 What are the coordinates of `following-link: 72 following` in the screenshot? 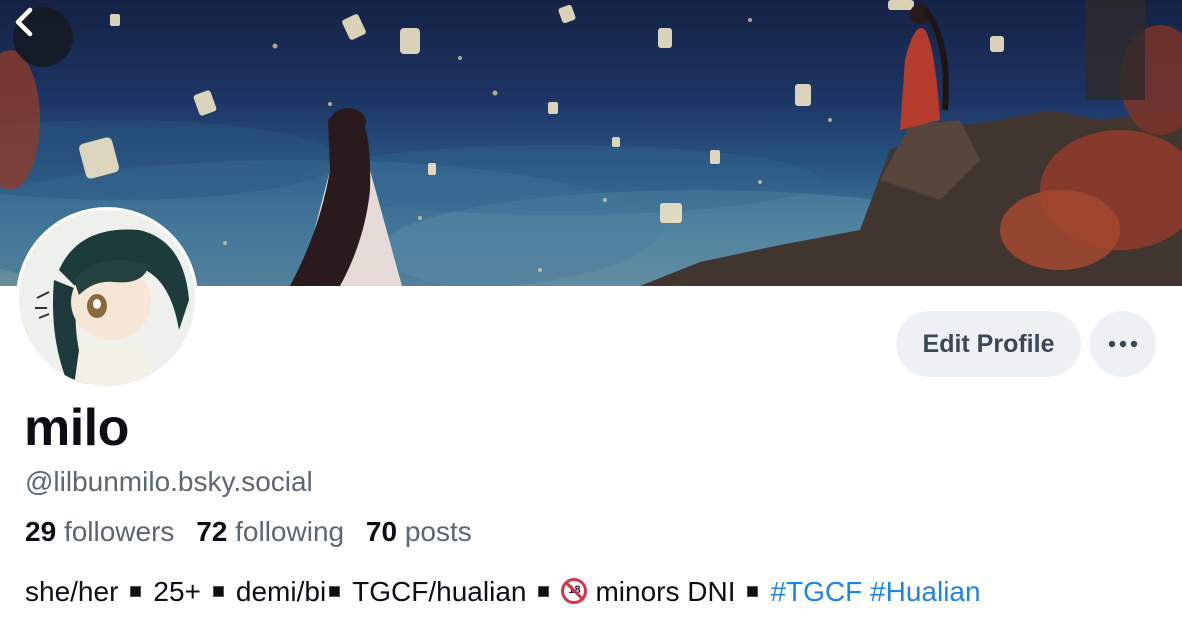 It's located at (270, 531).